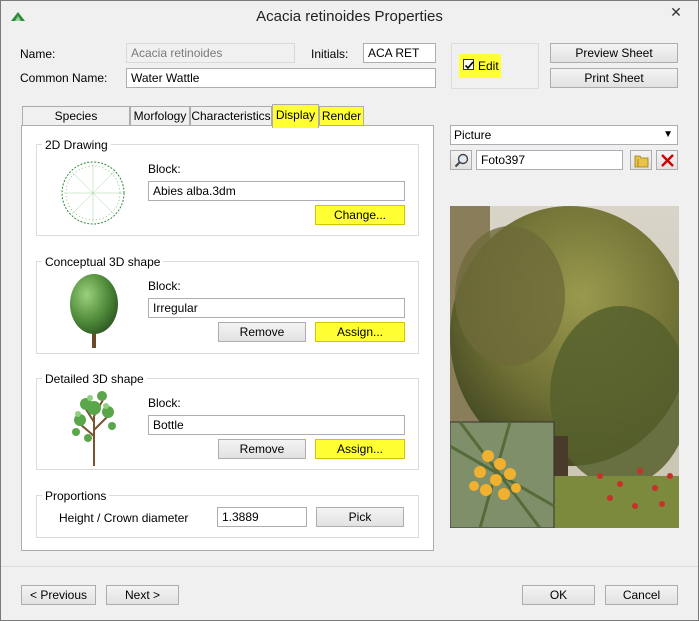 This screenshot has width=699, height=621. I want to click on edit-checkbox: Edit, so click(480, 66).